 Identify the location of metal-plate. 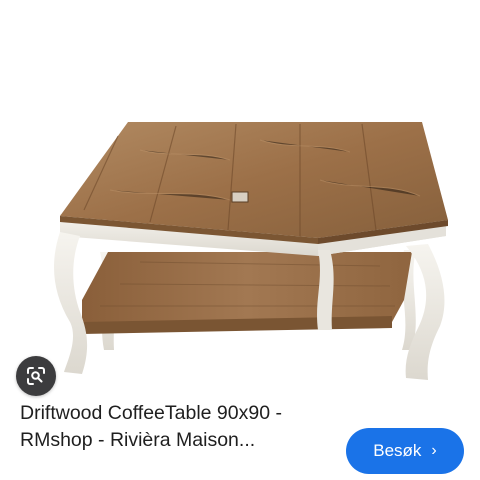
(240, 197).